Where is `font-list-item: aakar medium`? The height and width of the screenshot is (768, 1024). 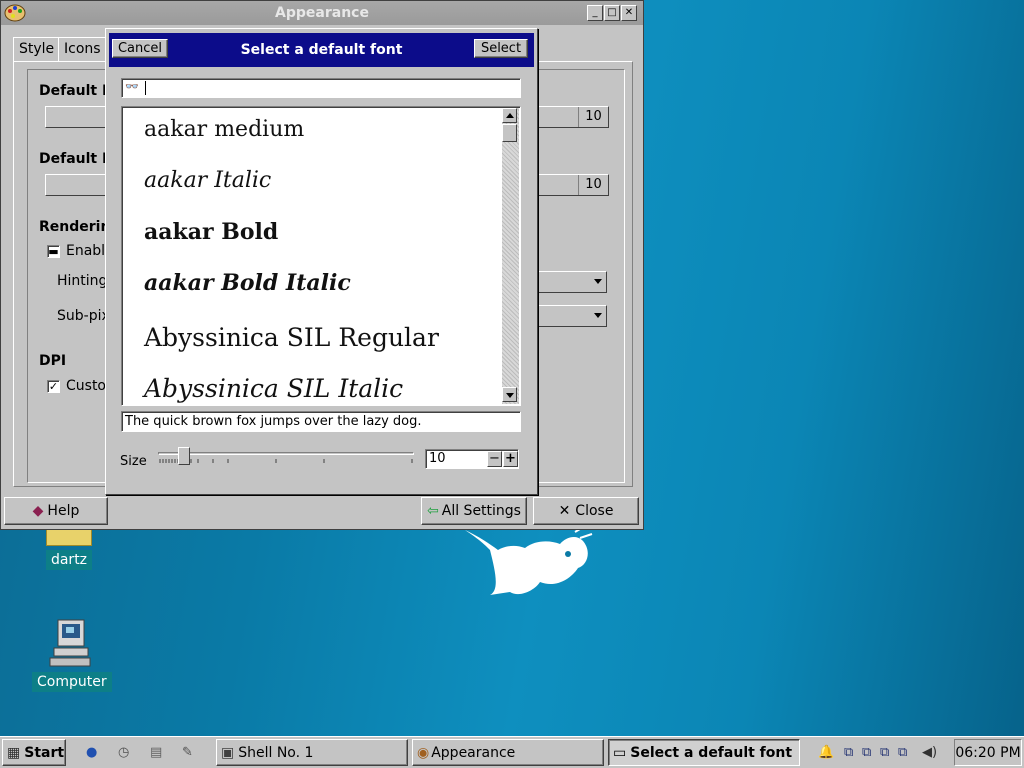
font-list-item: aakar medium is located at coordinates (224, 129).